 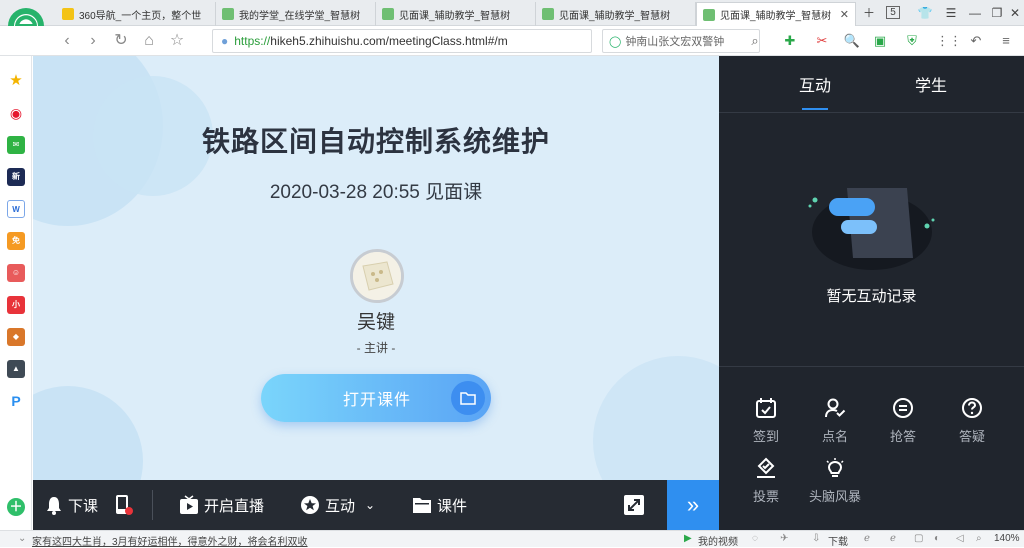 What do you see at coordinates (675, 42) in the screenshot?
I see `search-query: 钟南山张文宏双警钟` at bounding box center [675, 42].